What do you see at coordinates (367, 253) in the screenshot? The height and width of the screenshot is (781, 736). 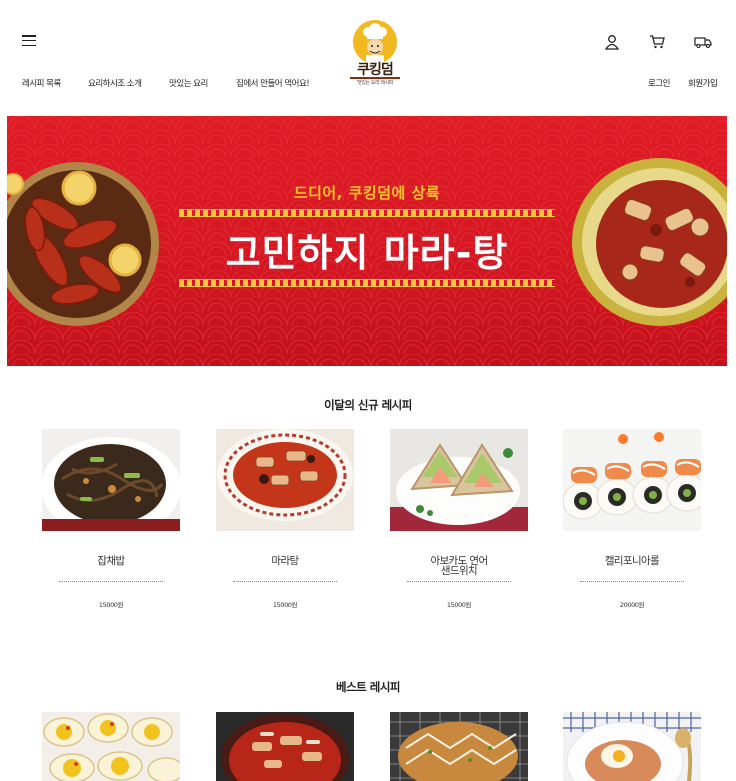 I see `banner-title: 고민하지 마라-탕` at bounding box center [367, 253].